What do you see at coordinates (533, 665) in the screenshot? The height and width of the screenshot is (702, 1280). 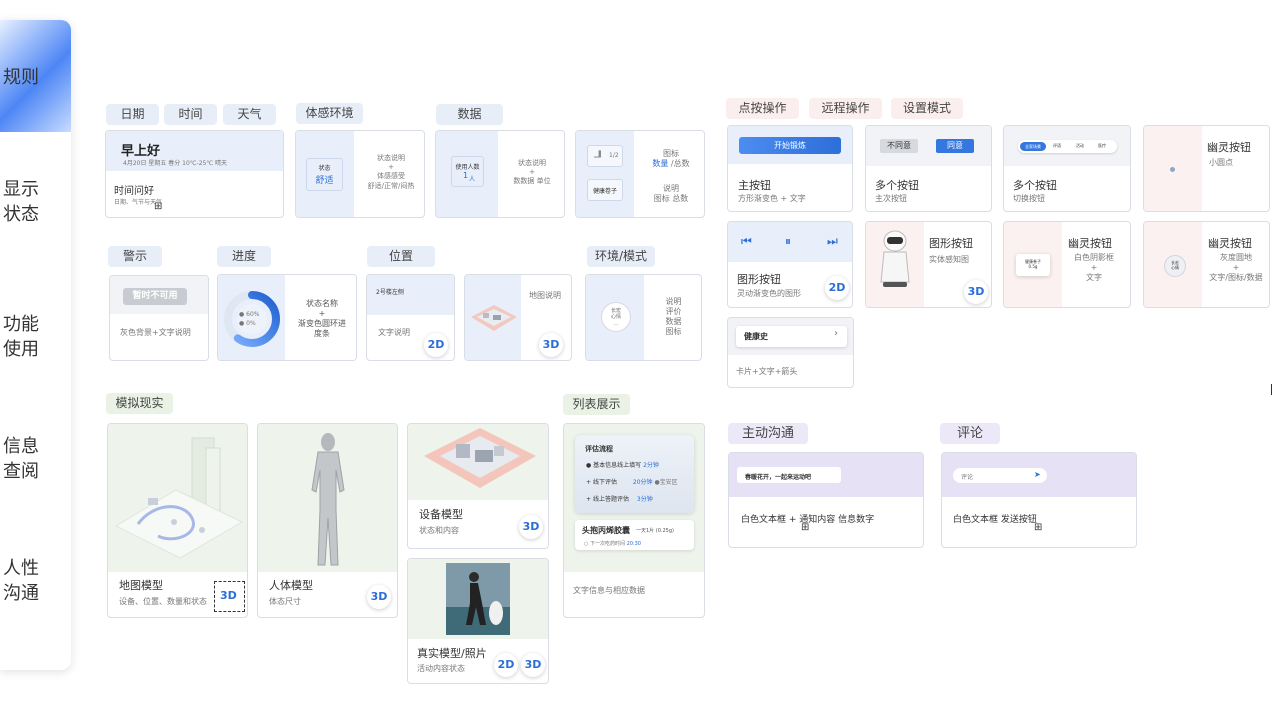 I see `real-model-badge-3d: 3D` at bounding box center [533, 665].